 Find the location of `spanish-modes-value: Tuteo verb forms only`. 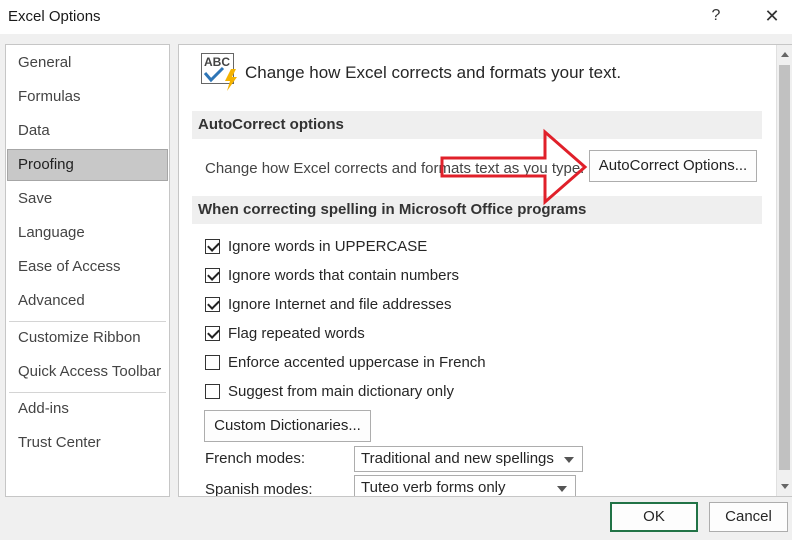

spanish-modes-value: Tuteo verb forms only is located at coordinates (433, 487).